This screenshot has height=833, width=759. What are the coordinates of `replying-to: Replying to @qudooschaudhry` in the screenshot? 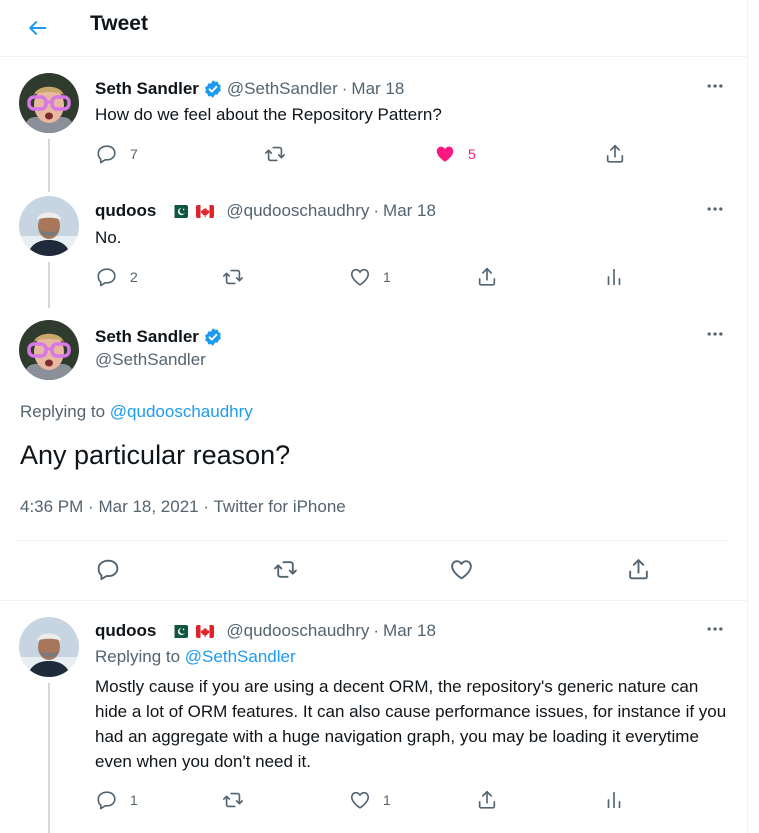 It's located at (136, 412).